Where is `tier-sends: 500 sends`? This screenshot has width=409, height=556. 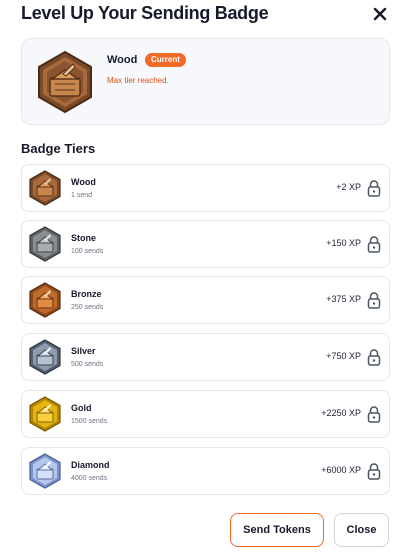
tier-sends: 500 sends is located at coordinates (87, 364).